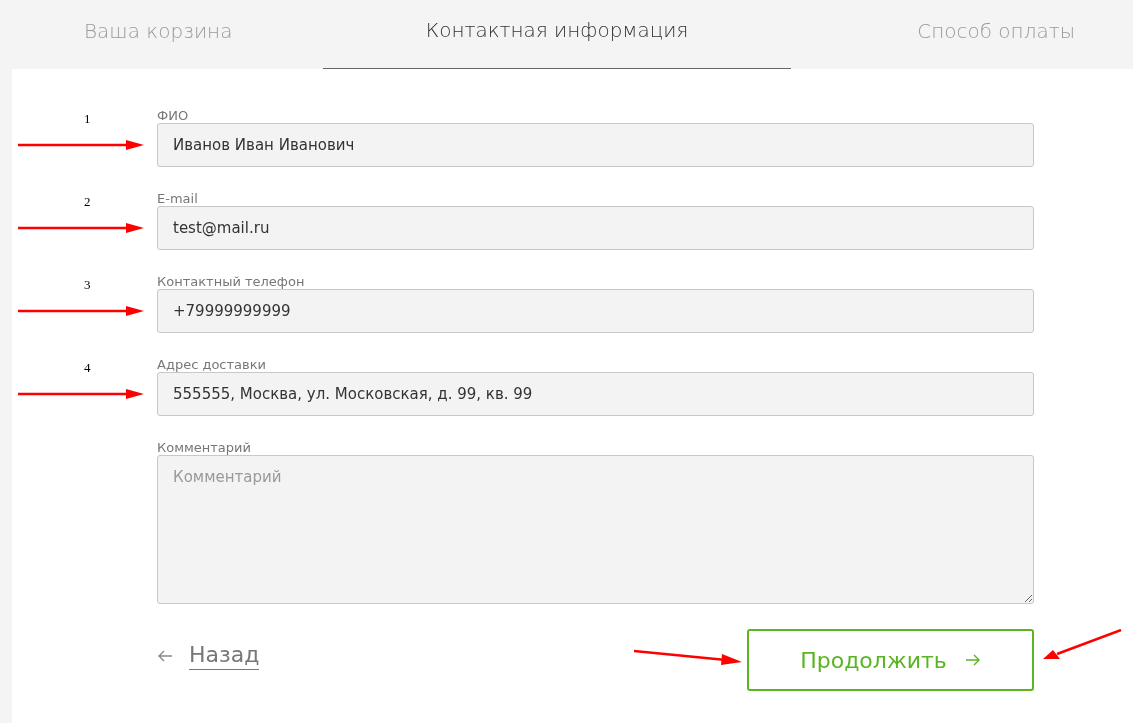  What do you see at coordinates (595, 311) in the screenshot?
I see `input-field: +79999999999` at bounding box center [595, 311].